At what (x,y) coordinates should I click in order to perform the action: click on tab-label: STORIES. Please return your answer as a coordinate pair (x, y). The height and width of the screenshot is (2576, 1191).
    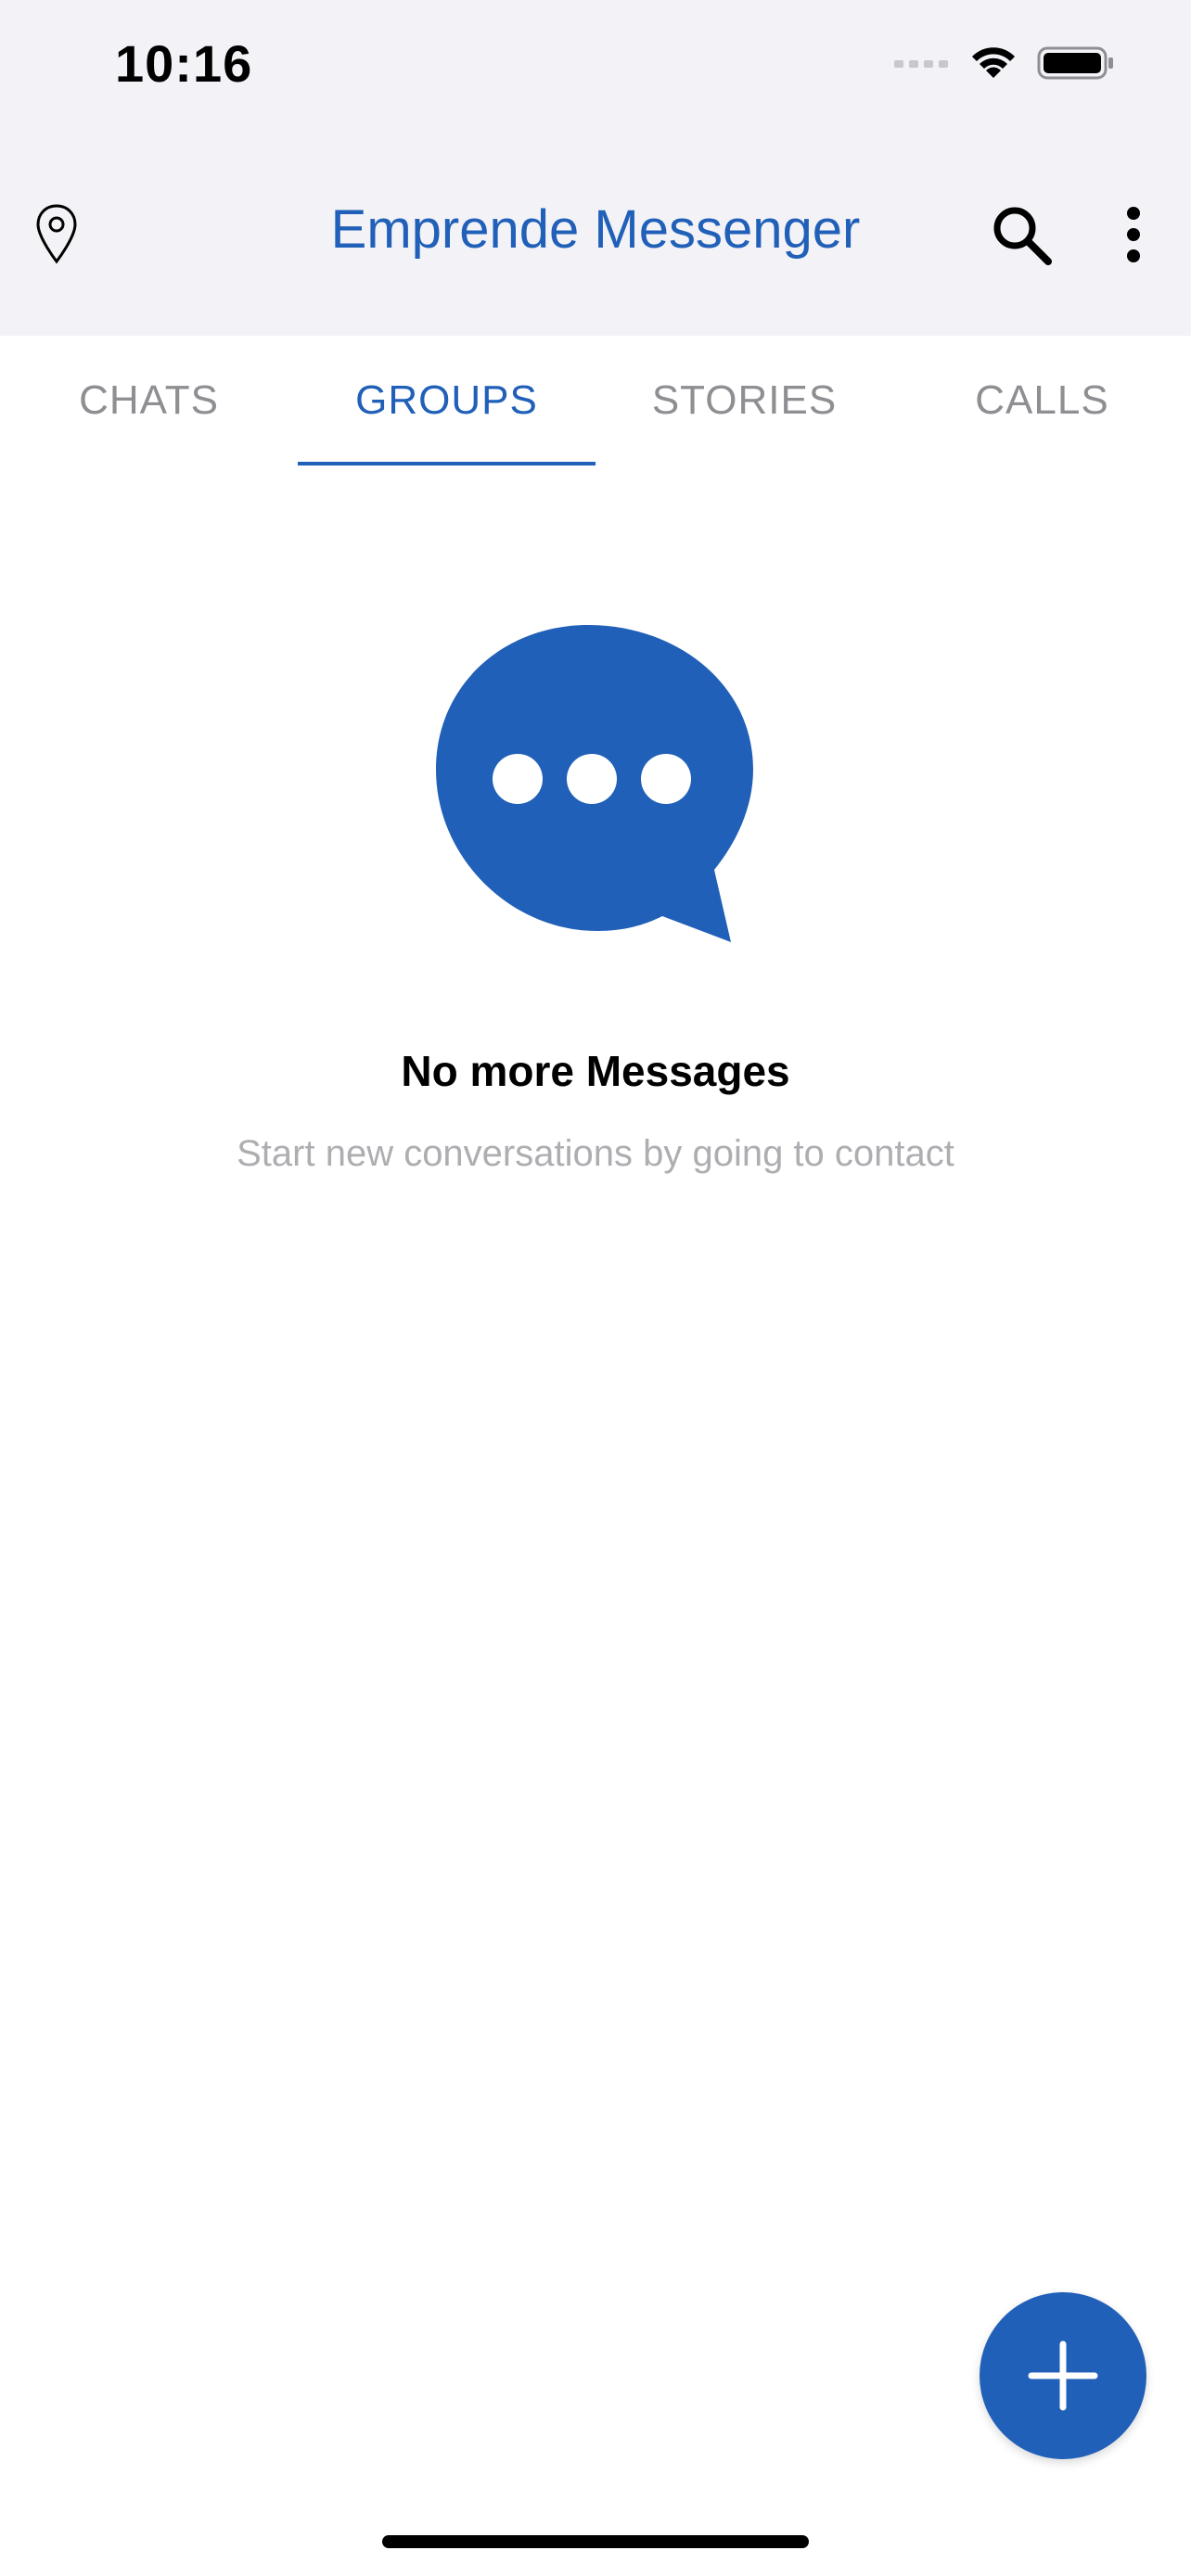
    Looking at the image, I should click on (744, 400).